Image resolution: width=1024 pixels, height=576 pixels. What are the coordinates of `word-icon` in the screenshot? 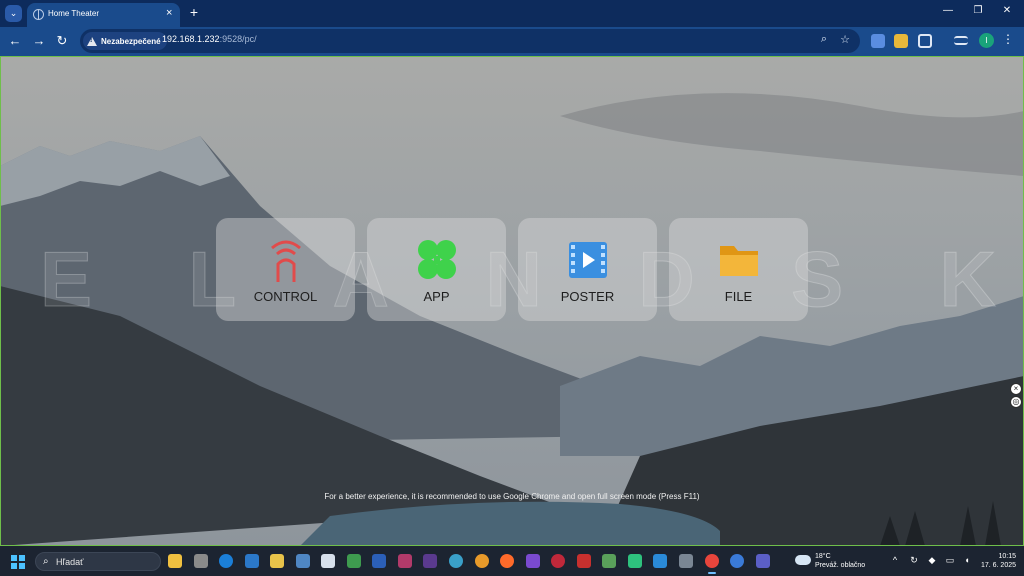 It's located at (379, 561).